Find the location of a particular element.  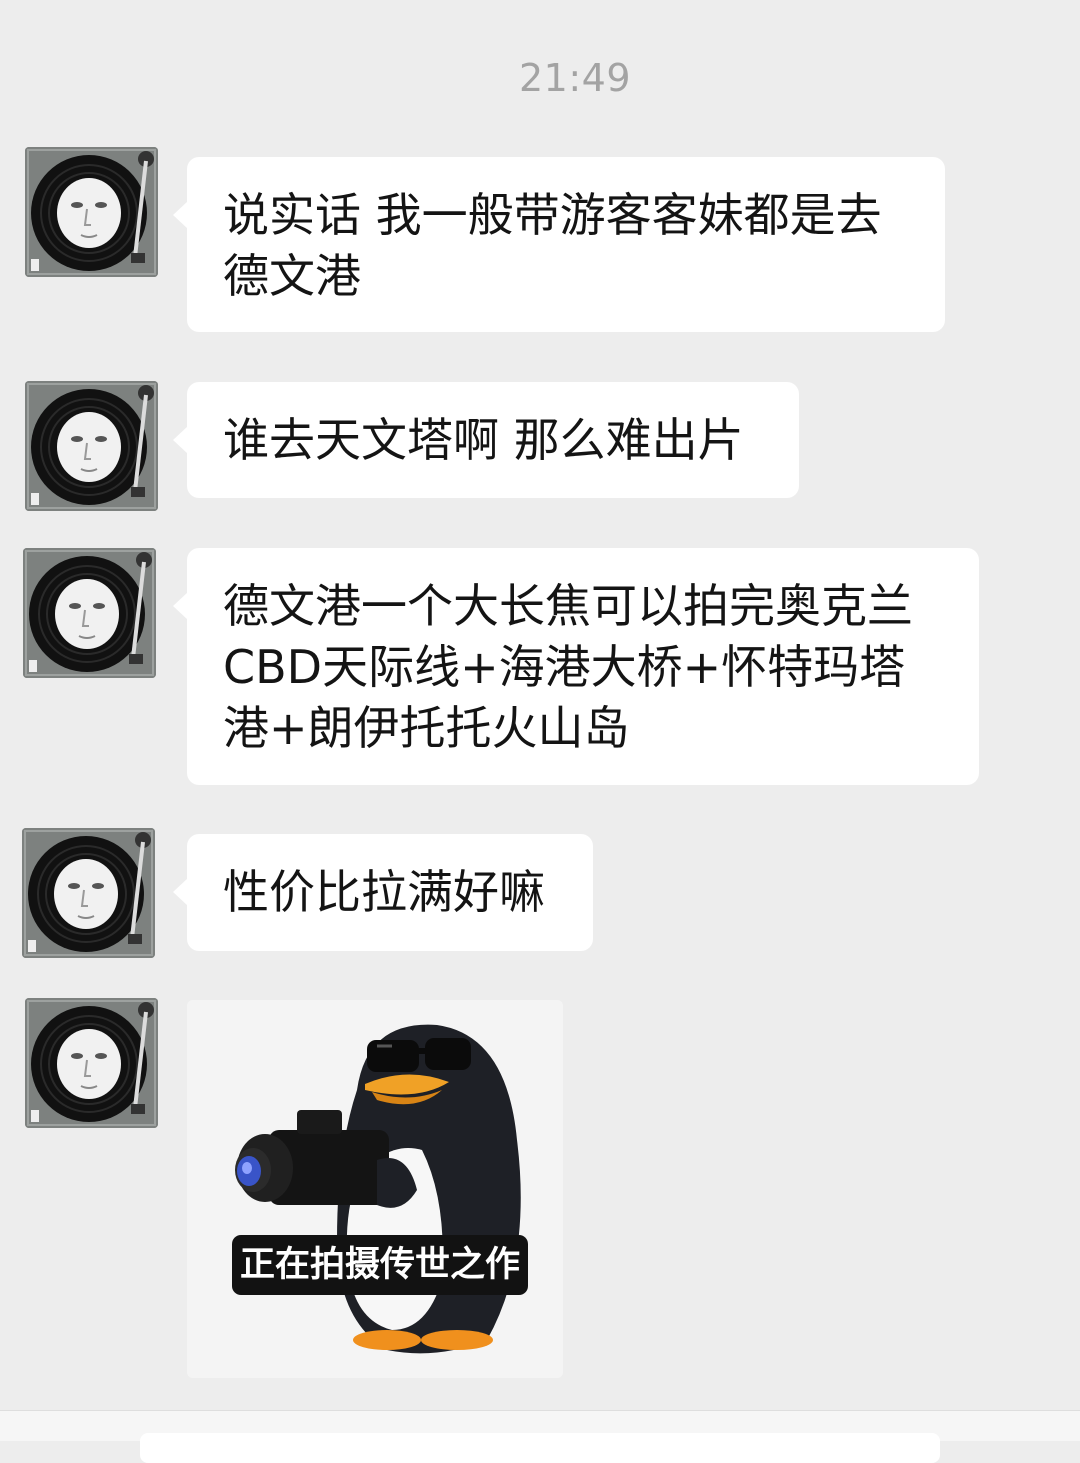

message-text: 性价比拉满好嘛 is located at coordinates (384, 892).